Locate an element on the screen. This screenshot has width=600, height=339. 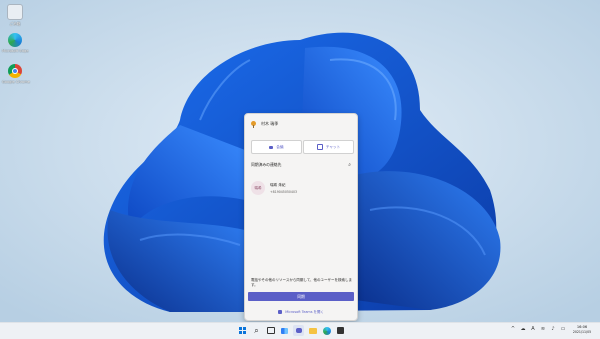
section-title: 同期済みの連絡先 is located at coordinates (266, 164).